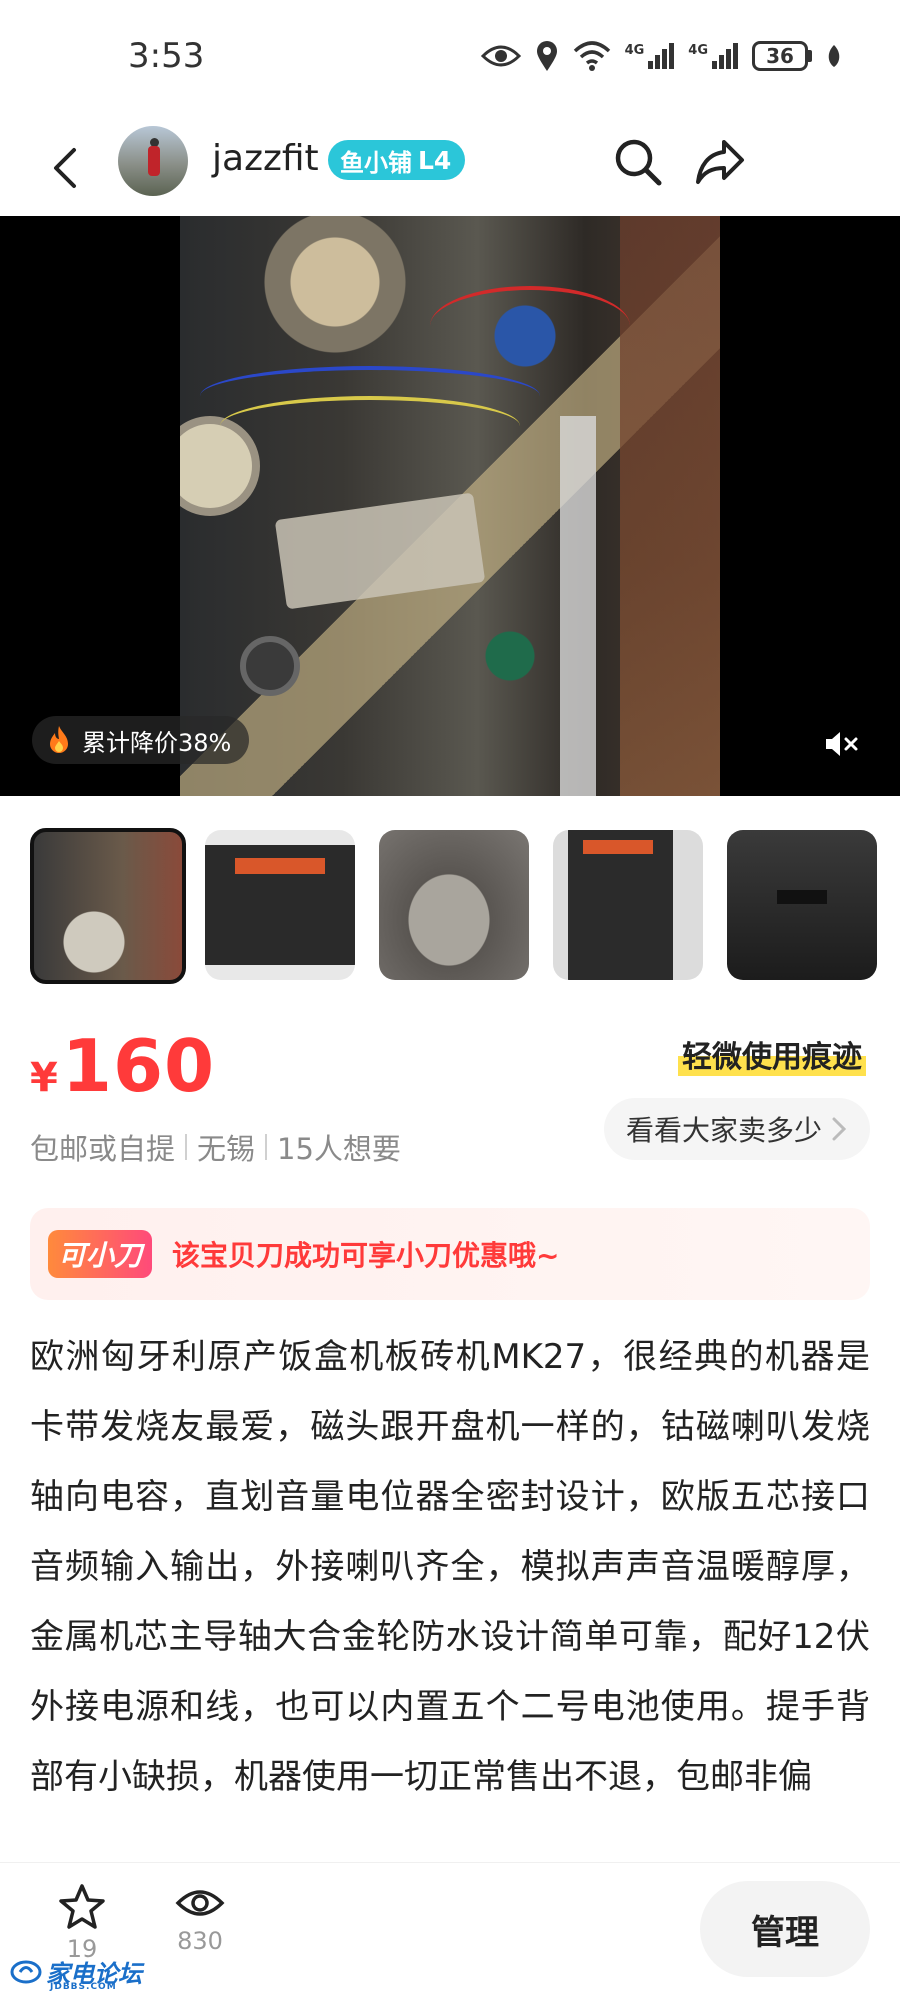  Describe the element at coordinates (546, 56) in the screenshot. I see `location-icon` at that location.